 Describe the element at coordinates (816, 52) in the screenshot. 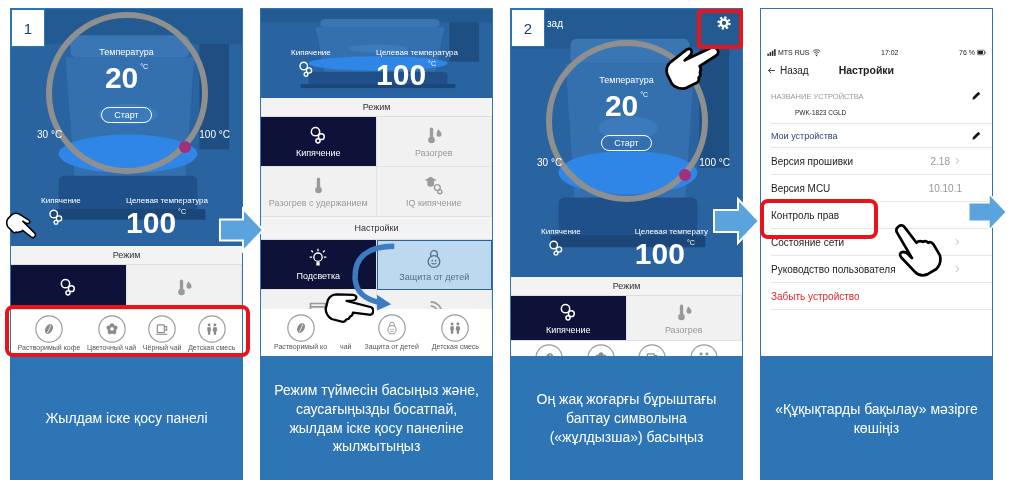

I see `wifi-icon` at that location.